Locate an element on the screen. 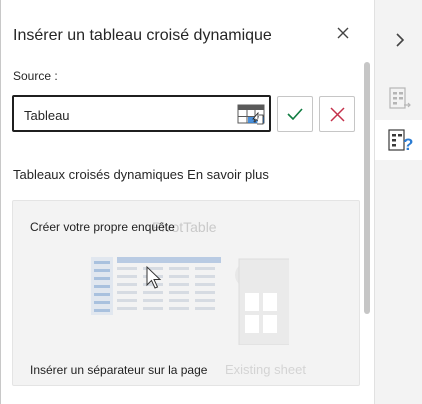 This screenshot has height=404, width=422. x-icon is located at coordinates (337, 114).